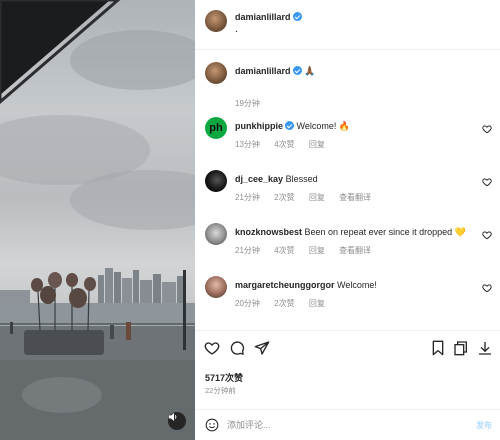 The height and width of the screenshot is (440, 500). What do you see at coordinates (342, 425) in the screenshot?
I see `comment-input` at bounding box center [342, 425].